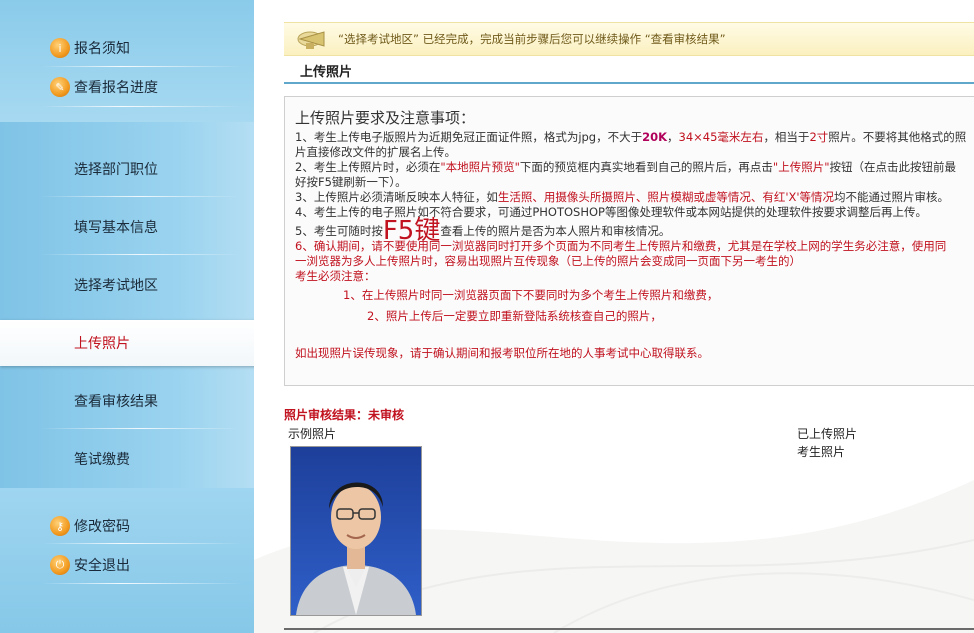 This screenshot has height=633, width=974. I want to click on section-title-text: 上传照片, so click(326, 72).